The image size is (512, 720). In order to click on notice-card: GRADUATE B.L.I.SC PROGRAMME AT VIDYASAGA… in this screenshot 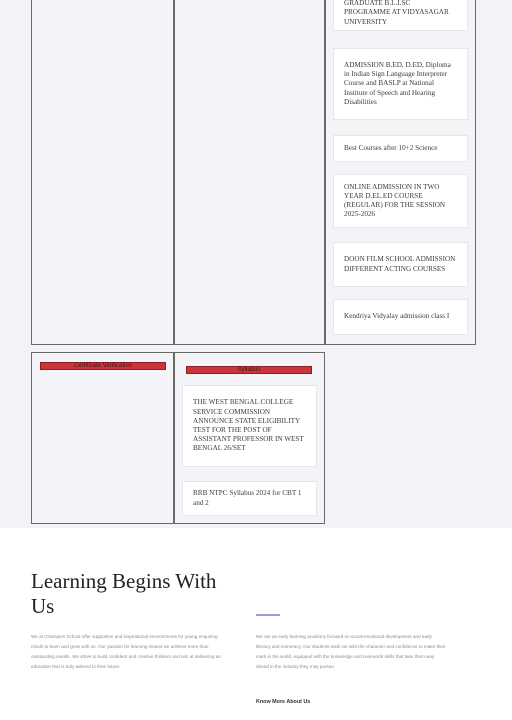, I will do `click(400, 15)`.